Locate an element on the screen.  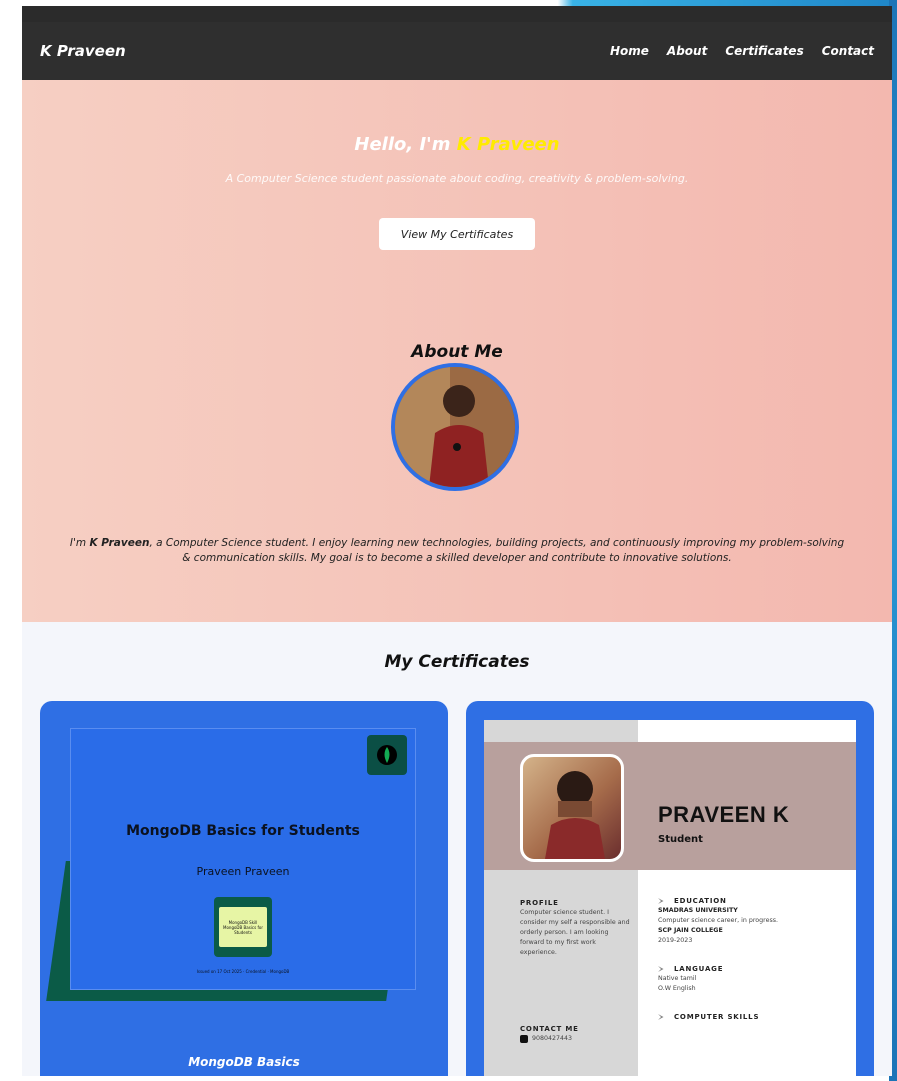
phone-icon is located at coordinates (524, 1039).